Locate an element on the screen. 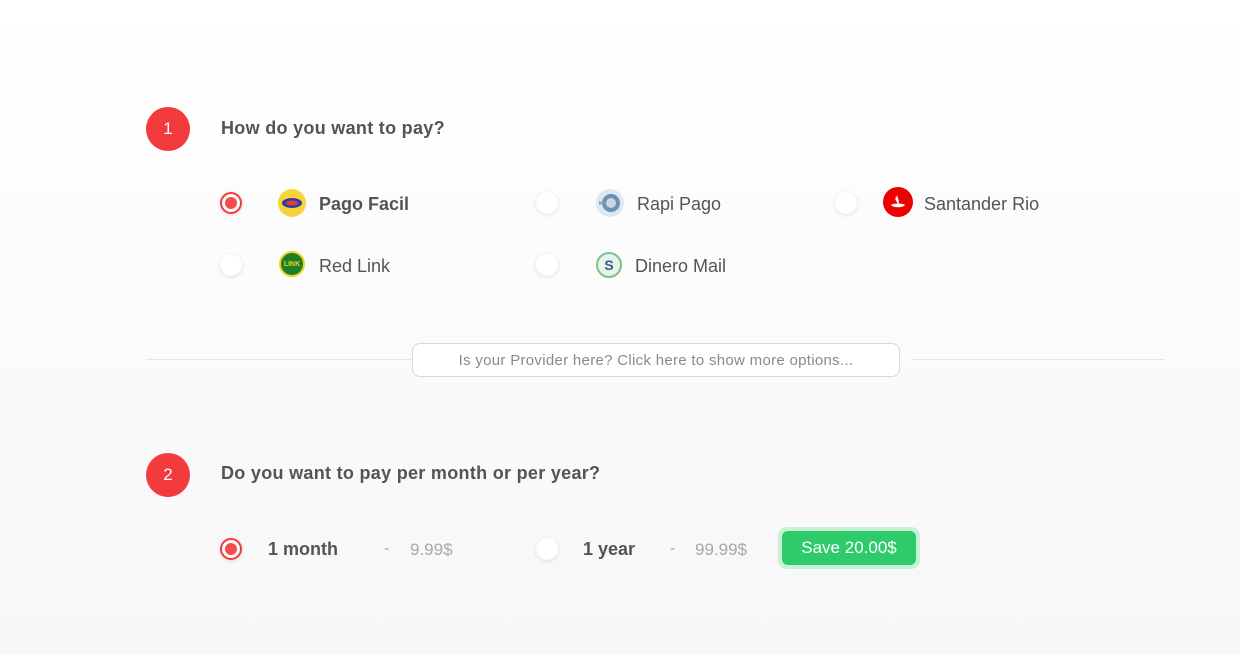 This screenshot has height=654, width=1240. option-label-dinero-mail: Dinero Mail is located at coordinates (680, 266).